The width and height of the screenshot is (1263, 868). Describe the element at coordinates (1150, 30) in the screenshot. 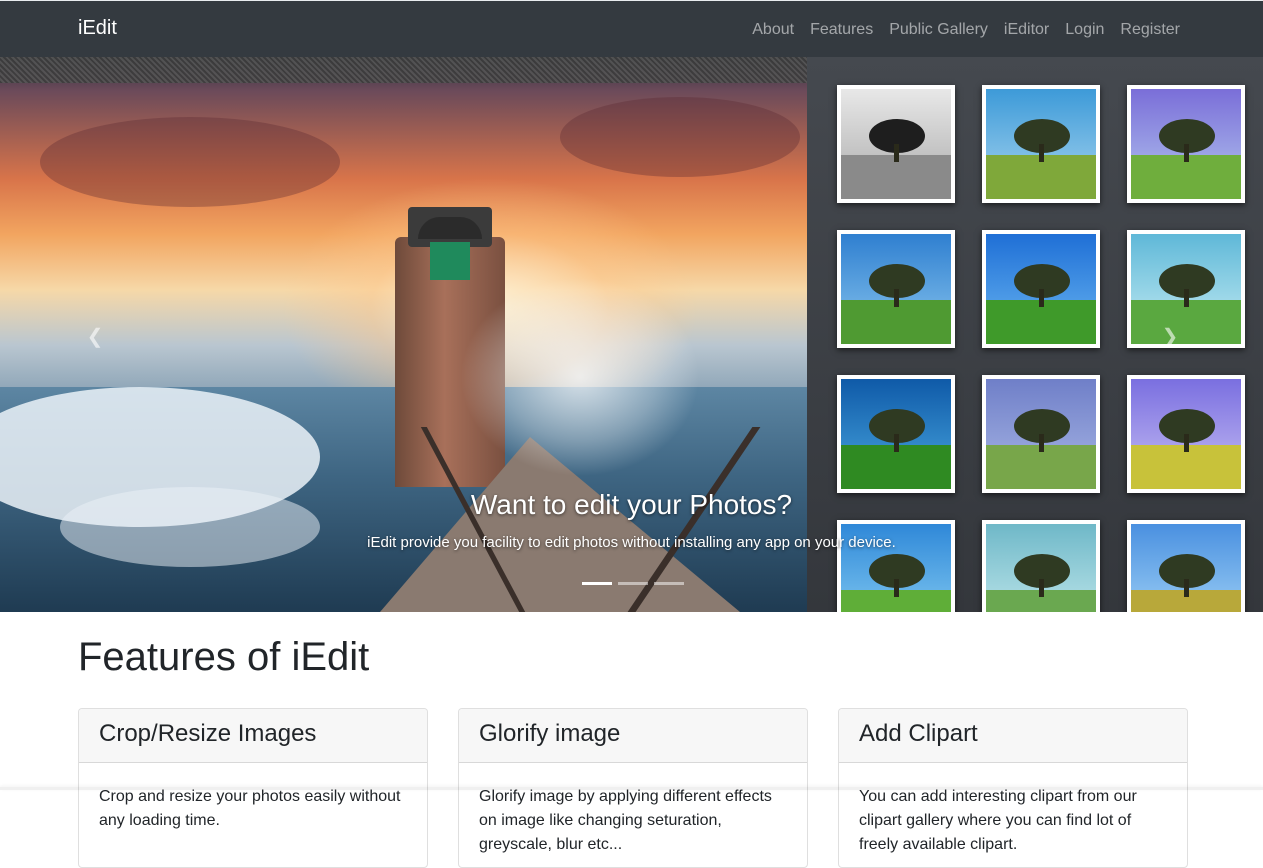

I see `nav-link-register: Register` at that location.